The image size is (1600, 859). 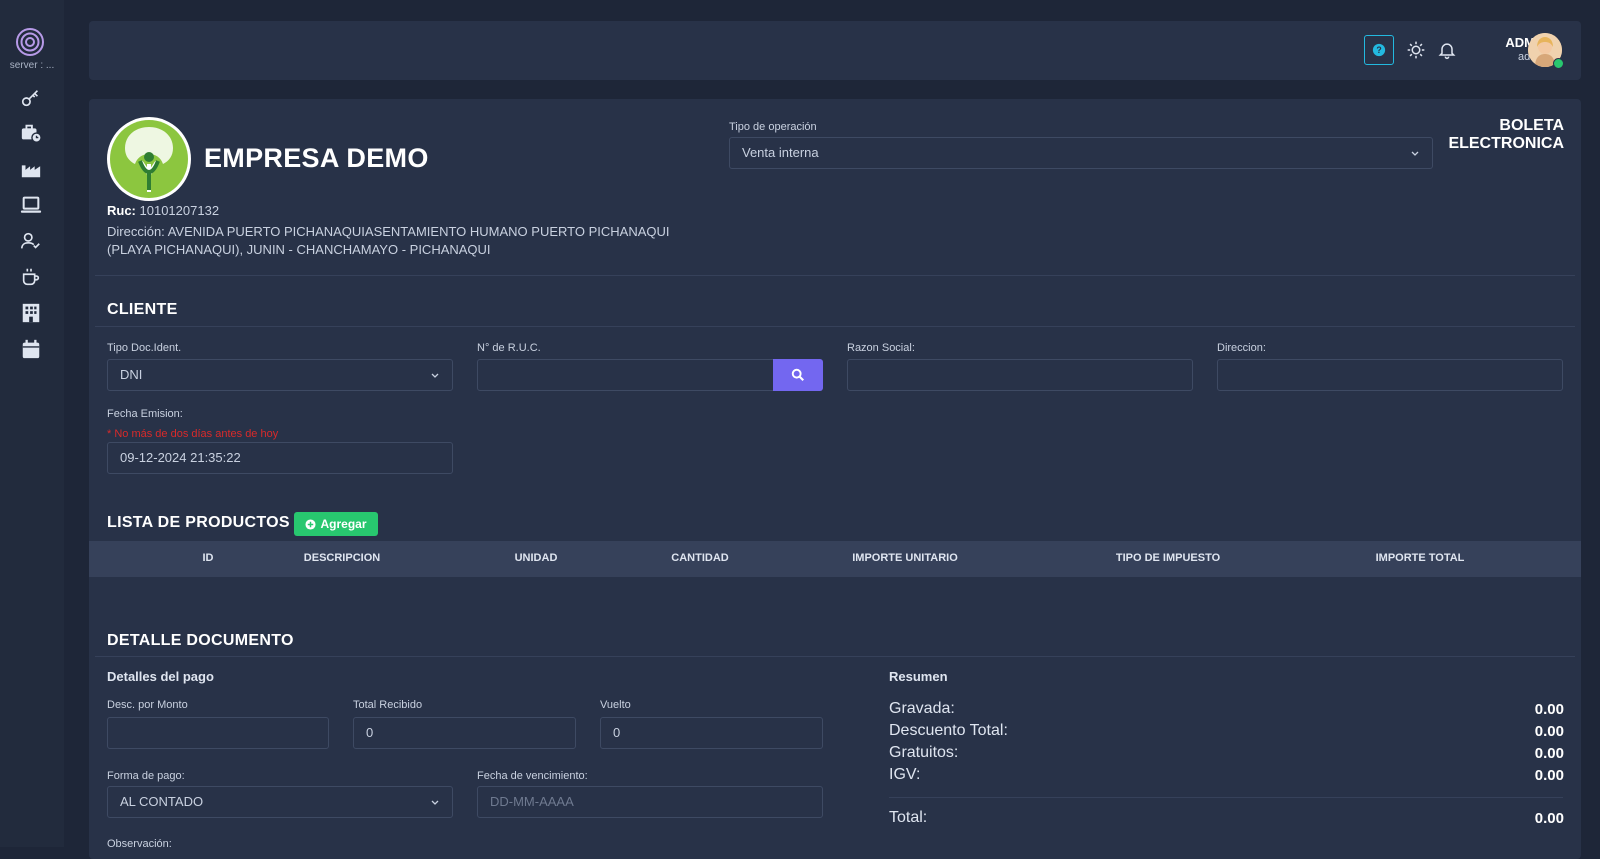 What do you see at coordinates (905, 774) in the screenshot?
I see `igv-label: IGV:` at bounding box center [905, 774].